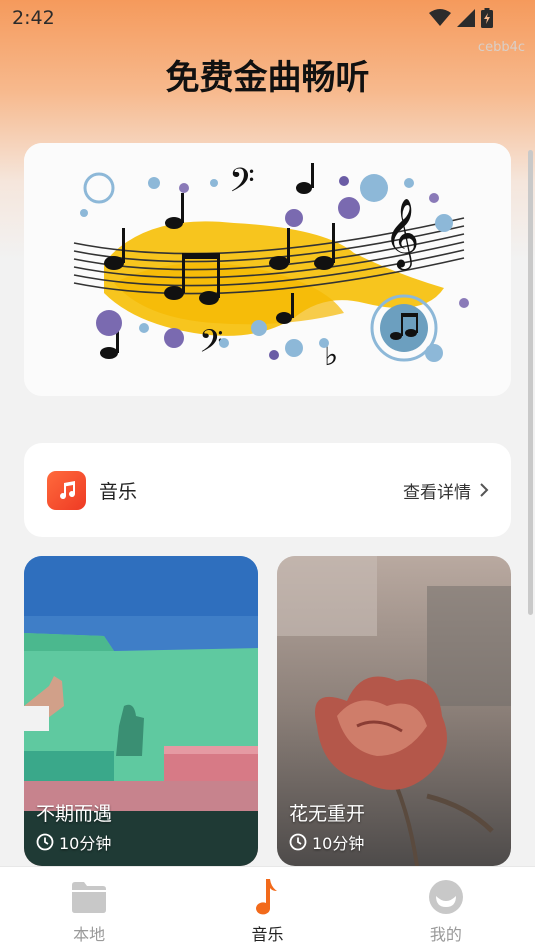  What do you see at coordinates (487, 18) in the screenshot?
I see `battery-icon` at bounding box center [487, 18].